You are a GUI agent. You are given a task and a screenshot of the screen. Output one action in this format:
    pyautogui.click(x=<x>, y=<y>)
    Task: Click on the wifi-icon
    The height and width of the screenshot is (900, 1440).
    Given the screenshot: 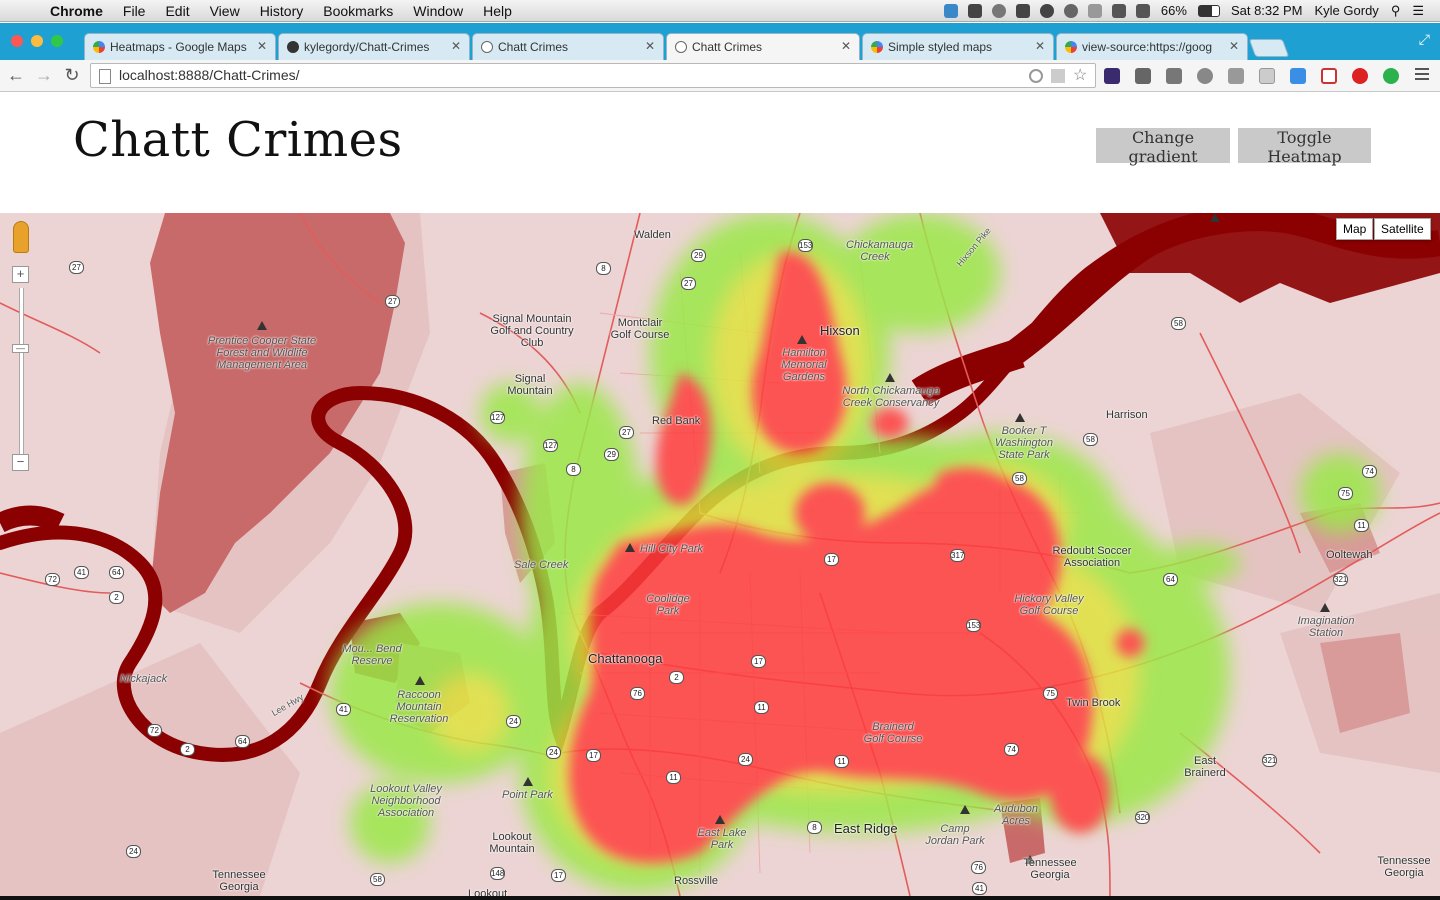 What is the action you would take?
    pyautogui.click(x=1118, y=10)
    